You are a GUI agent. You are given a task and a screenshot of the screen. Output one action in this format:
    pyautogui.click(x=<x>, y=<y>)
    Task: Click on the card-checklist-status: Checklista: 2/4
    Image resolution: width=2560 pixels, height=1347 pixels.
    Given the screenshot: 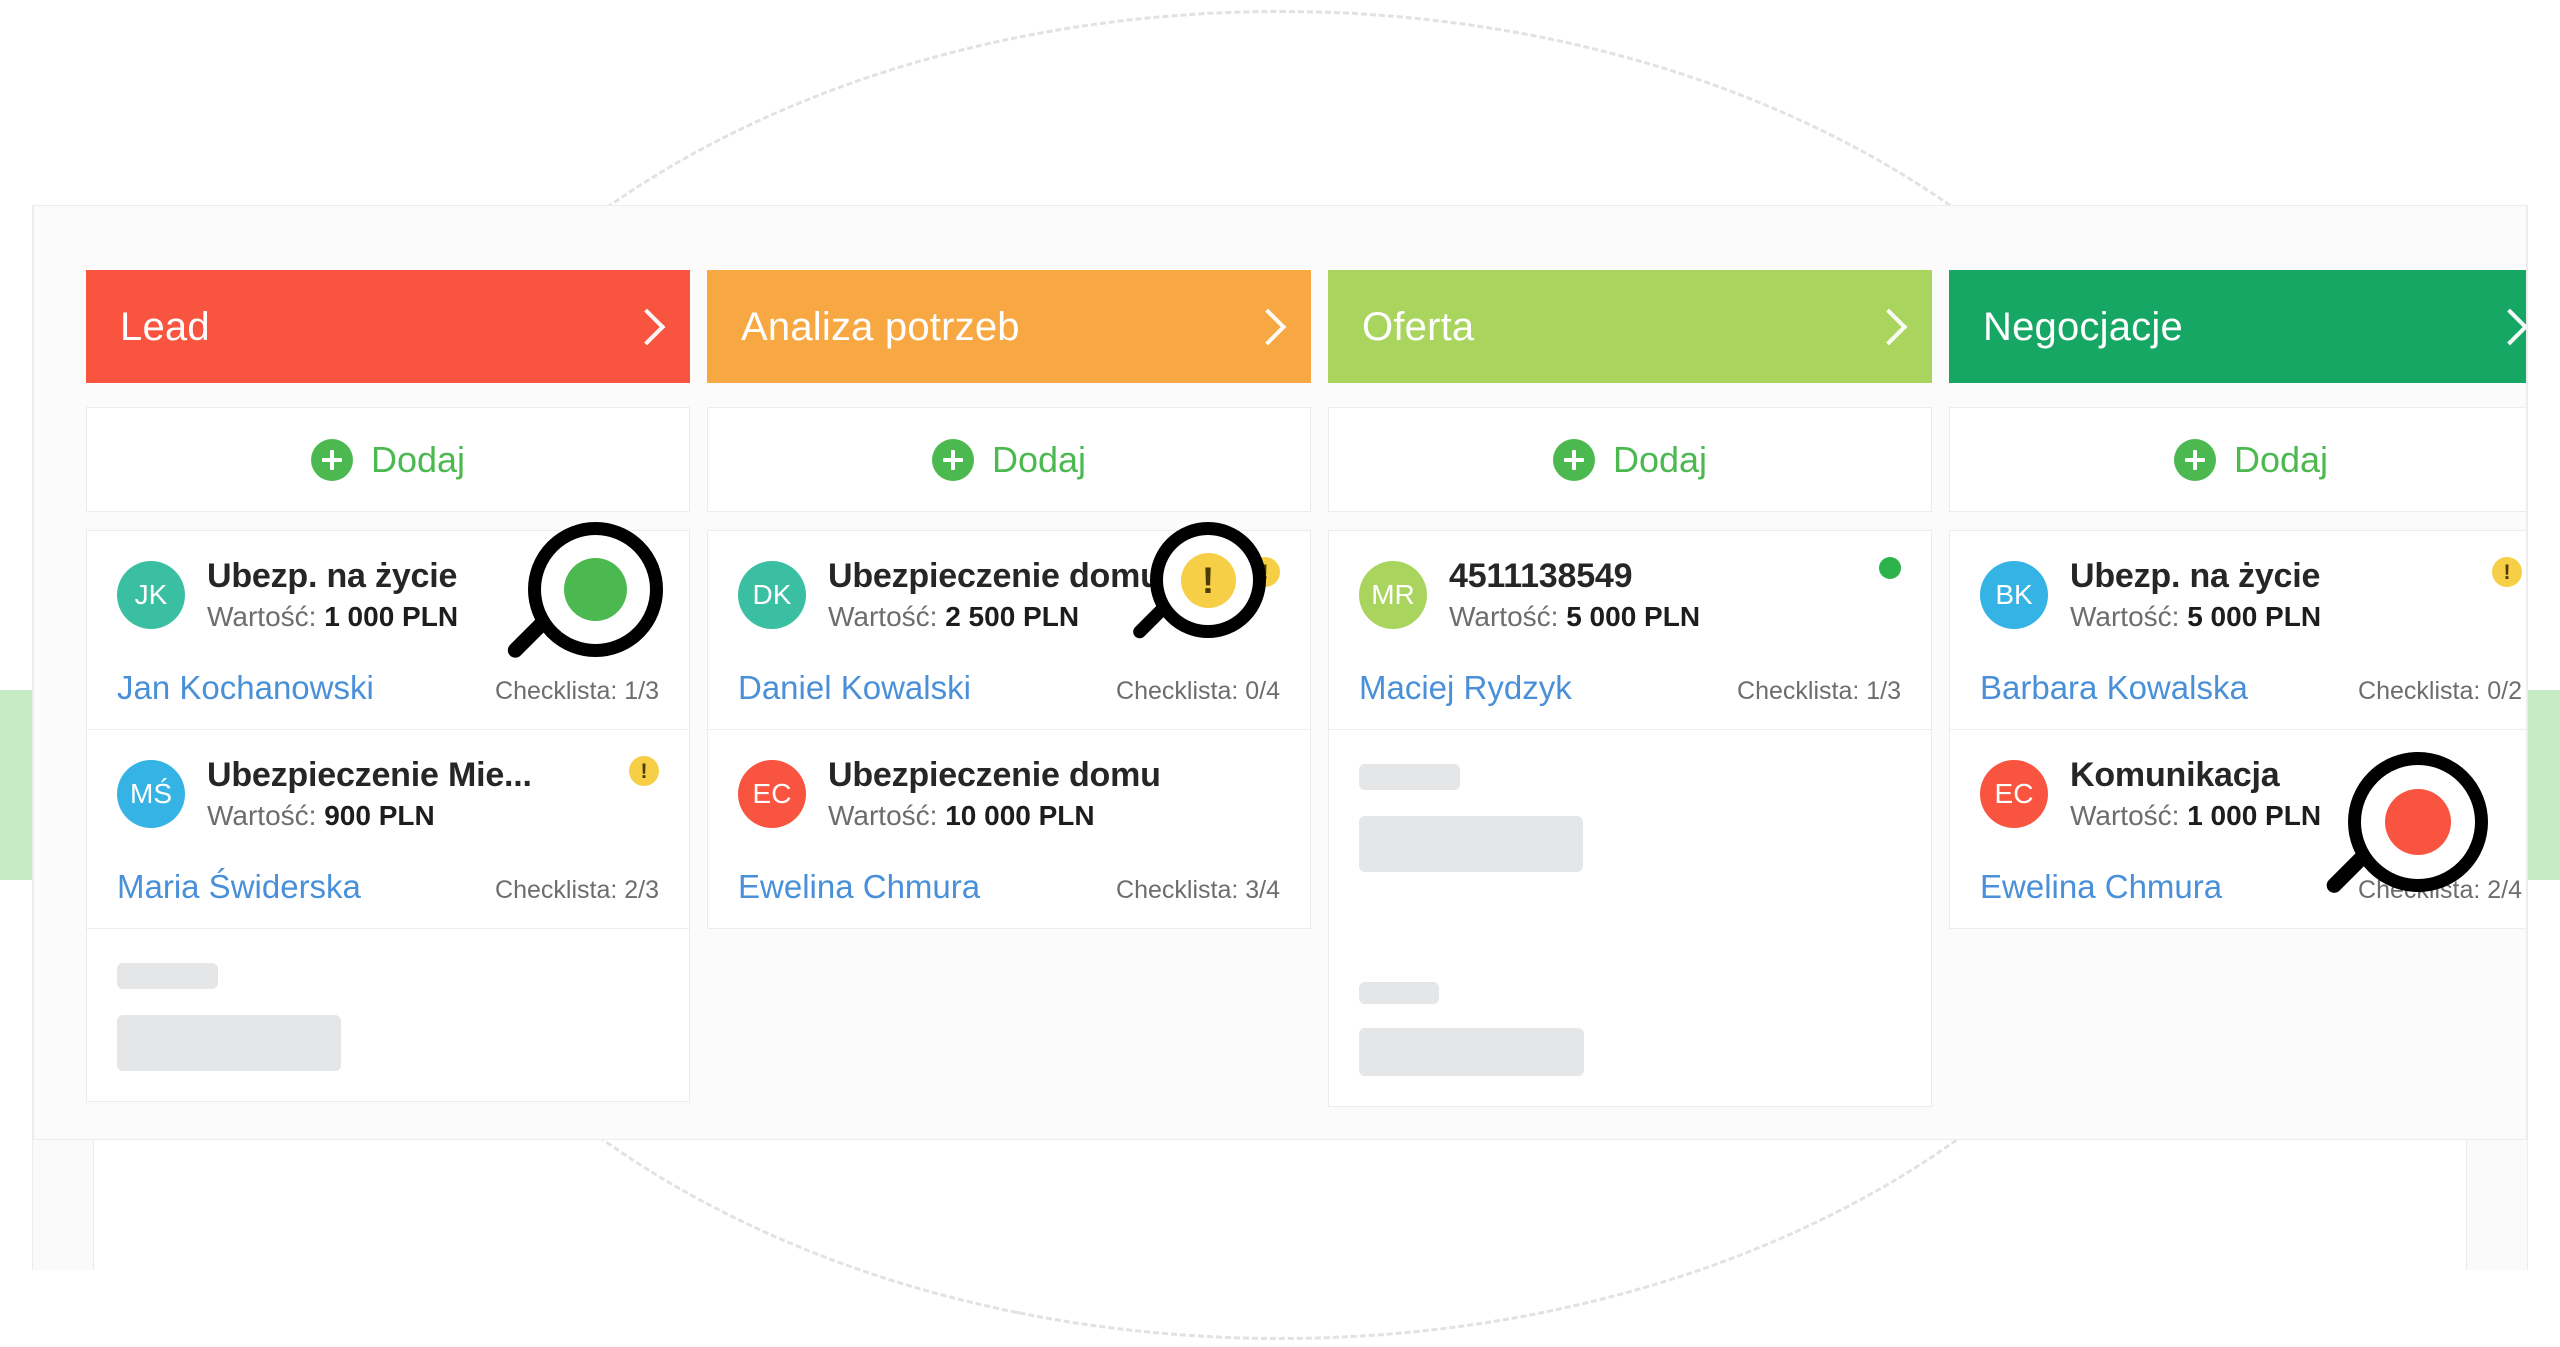 What is the action you would take?
    pyautogui.click(x=2440, y=890)
    